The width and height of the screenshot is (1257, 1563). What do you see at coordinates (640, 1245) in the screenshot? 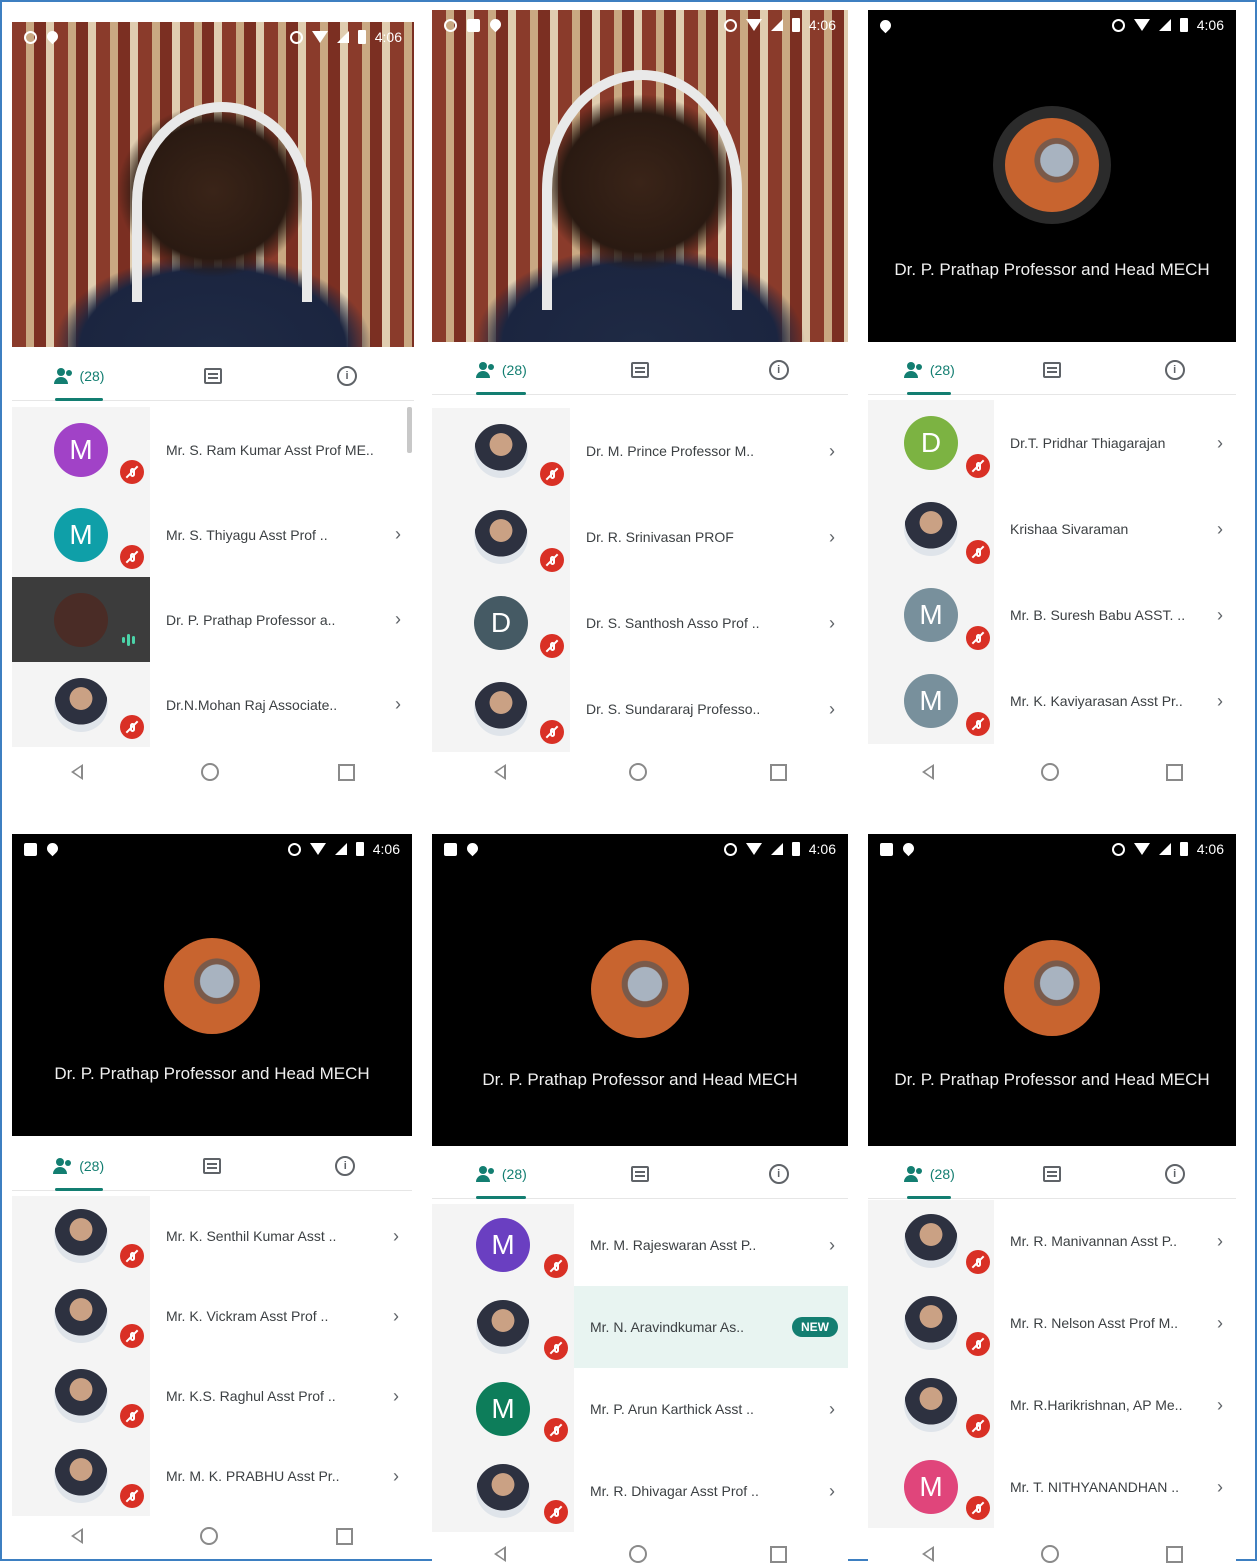
I see `participant-row: M Mr. M. Rajeswaran Asst P.. ›` at bounding box center [640, 1245].